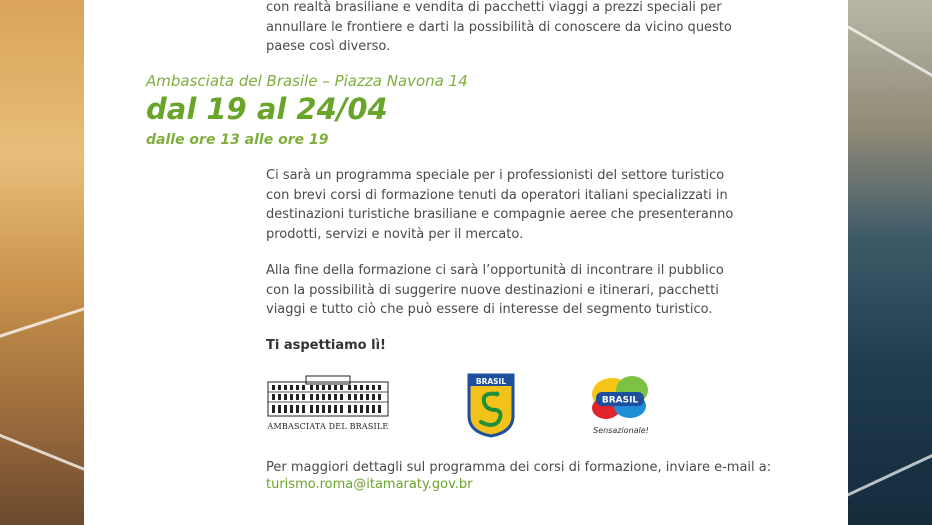 The image size is (932, 525). I want to click on brasil-sensational-logo: BRASIL Sensazionale!, so click(621, 405).